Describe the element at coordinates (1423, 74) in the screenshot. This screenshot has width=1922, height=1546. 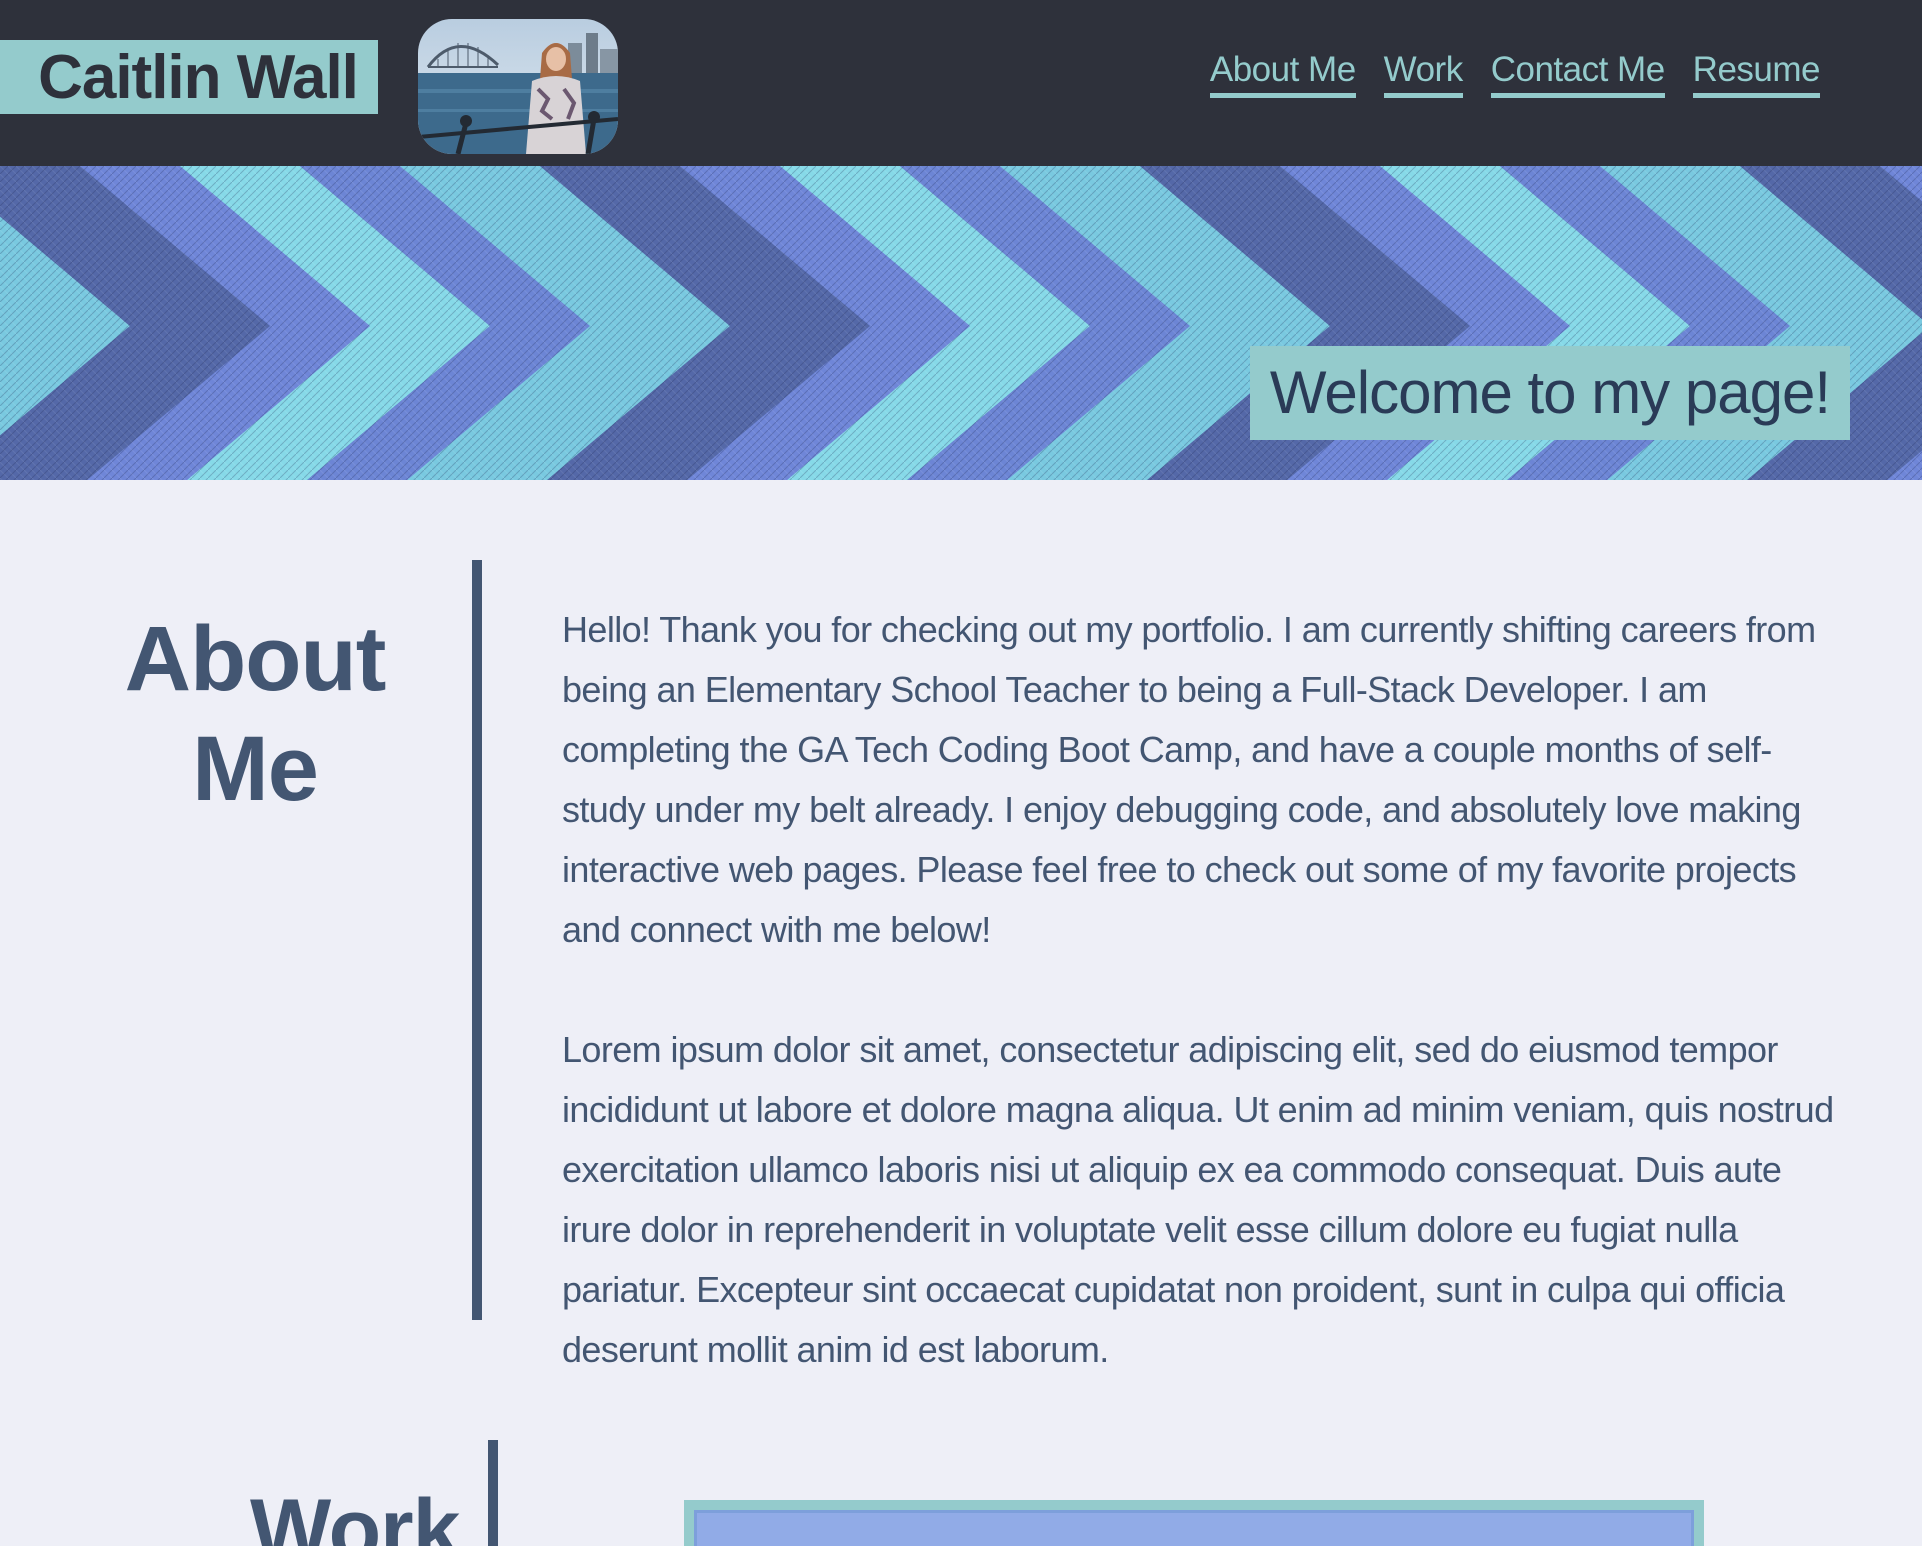
I see `nav-link-work: Work` at that location.